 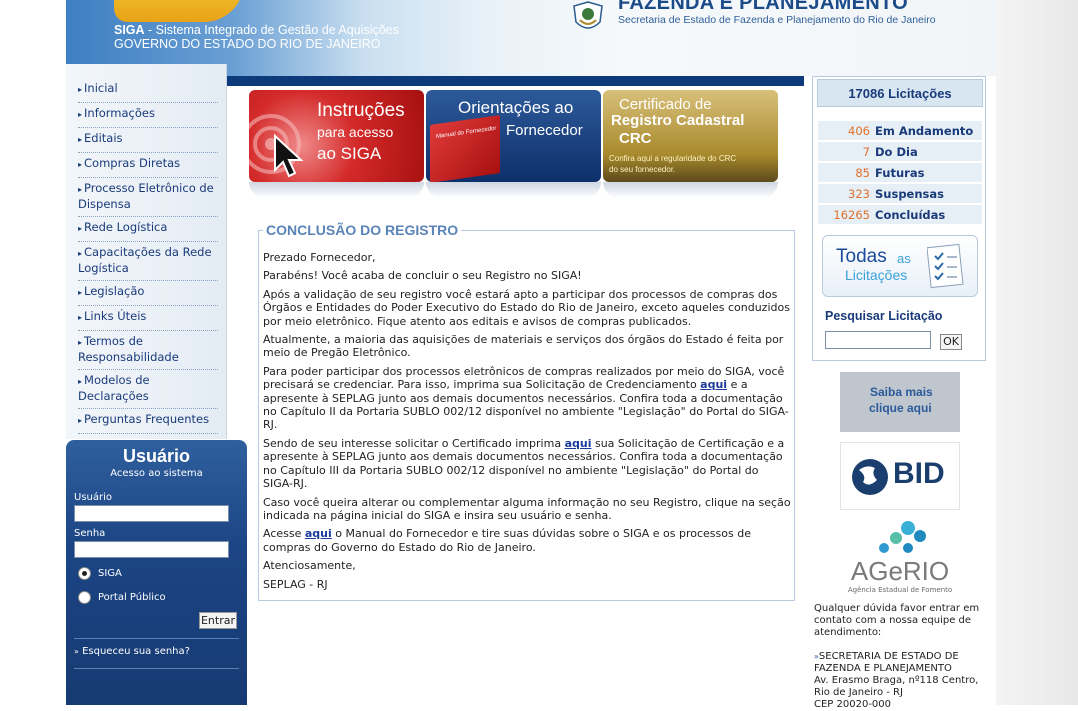 What do you see at coordinates (114, 291) in the screenshot?
I see `nav-label: Legislação` at bounding box center [114, 291].